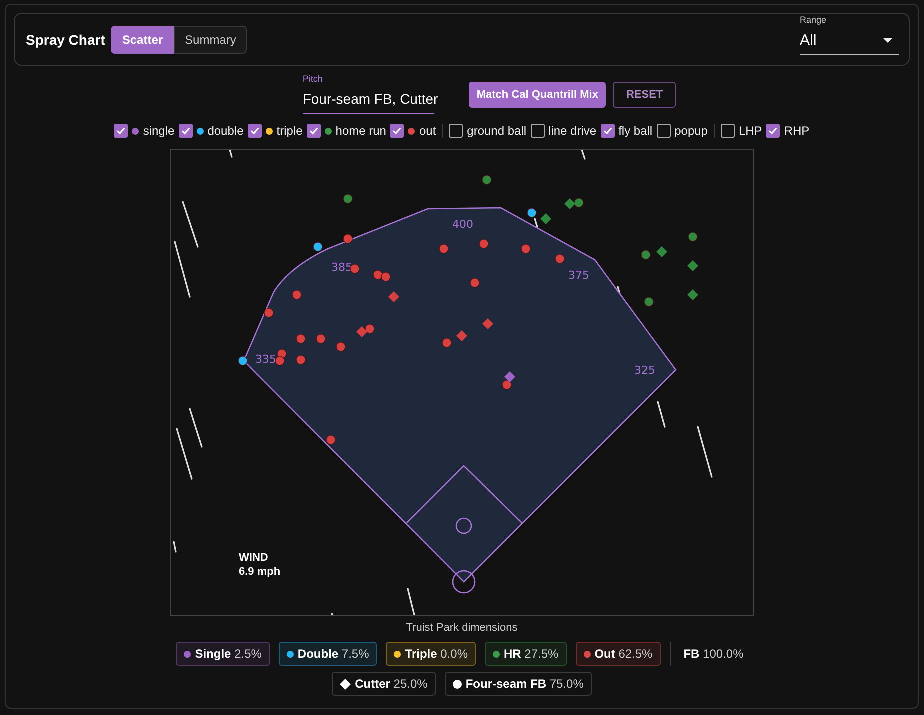 The image size is (924, 715). Describe the element at coordinates (211, 40) in the screenshot. I see `view-tab: Summary` at that location.